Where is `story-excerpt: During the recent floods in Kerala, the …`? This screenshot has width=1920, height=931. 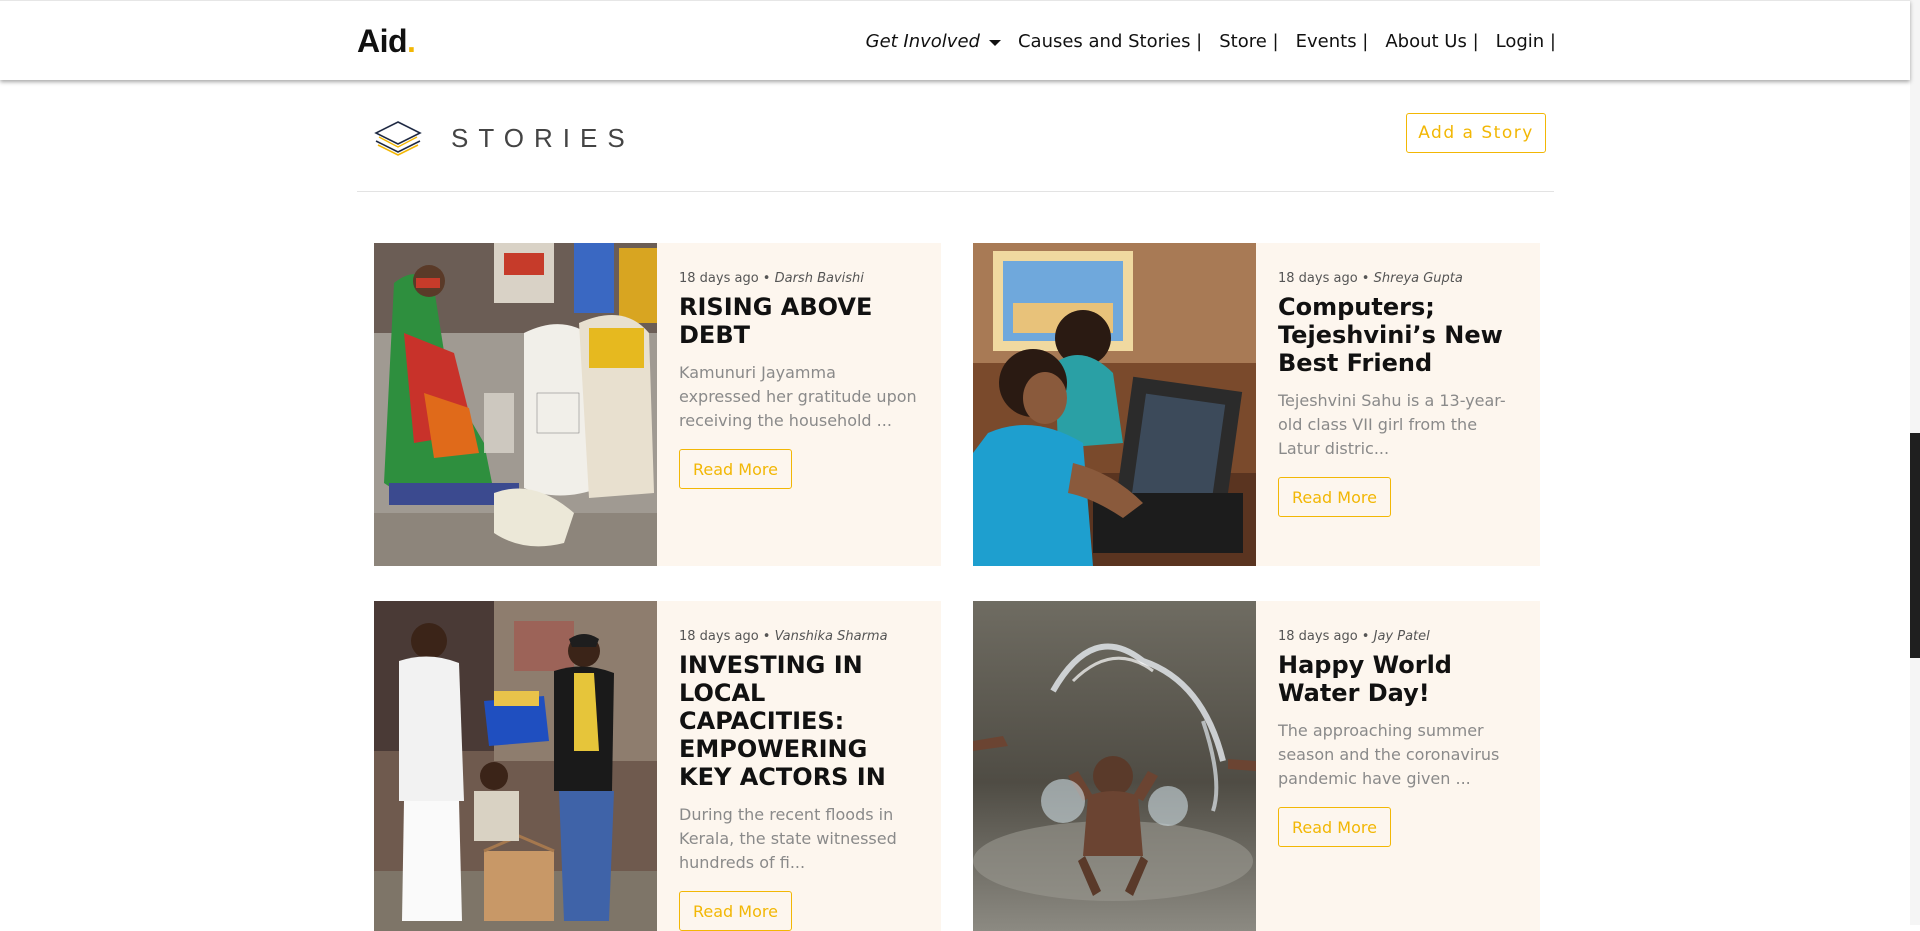
story-excerpt: During the recent floods in Kerala, the … is located at coordinates (788, 838).